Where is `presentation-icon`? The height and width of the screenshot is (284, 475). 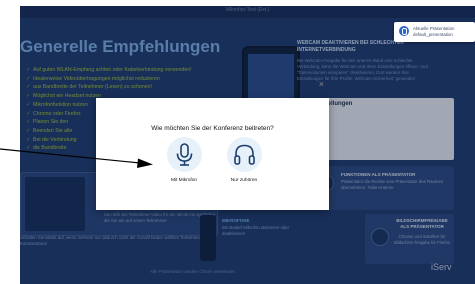
presentation-icon is located at coordinates (404, 31).